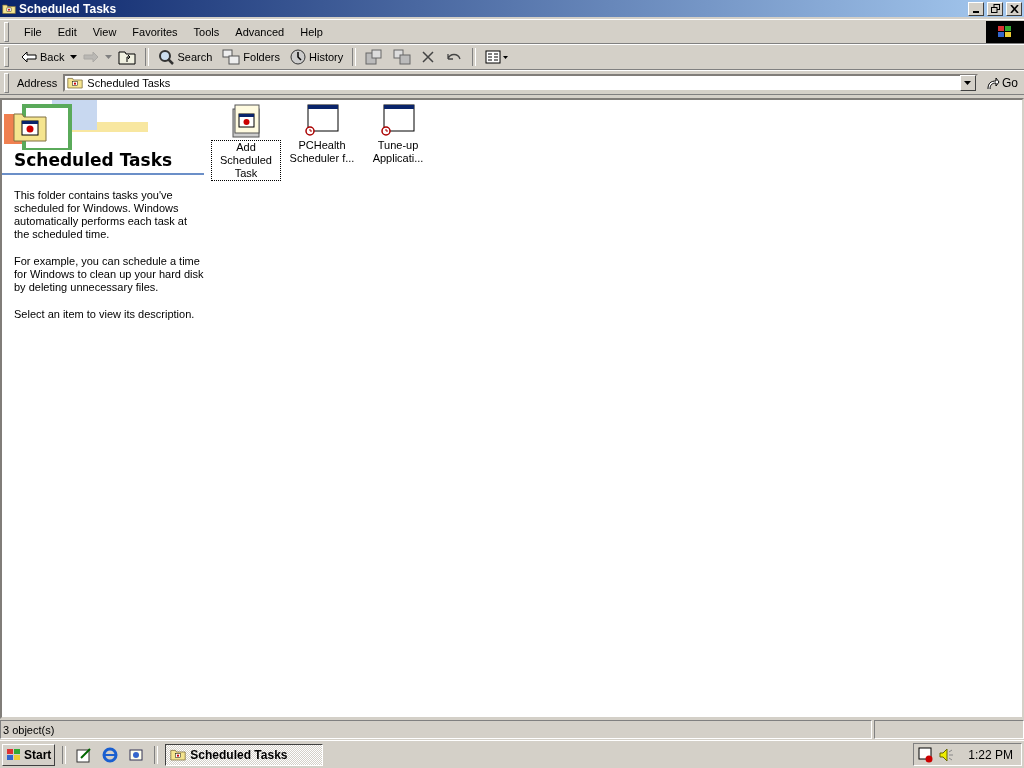 Image resolution: width=1024 pixels, height=768 pixels. Describe the element at coordinates (101, 215) in the screenshot. I see `description-text: This folder contains tasks you've scheduled for Windows. Windows automatically performs each task at the scheduled time.` at that location.